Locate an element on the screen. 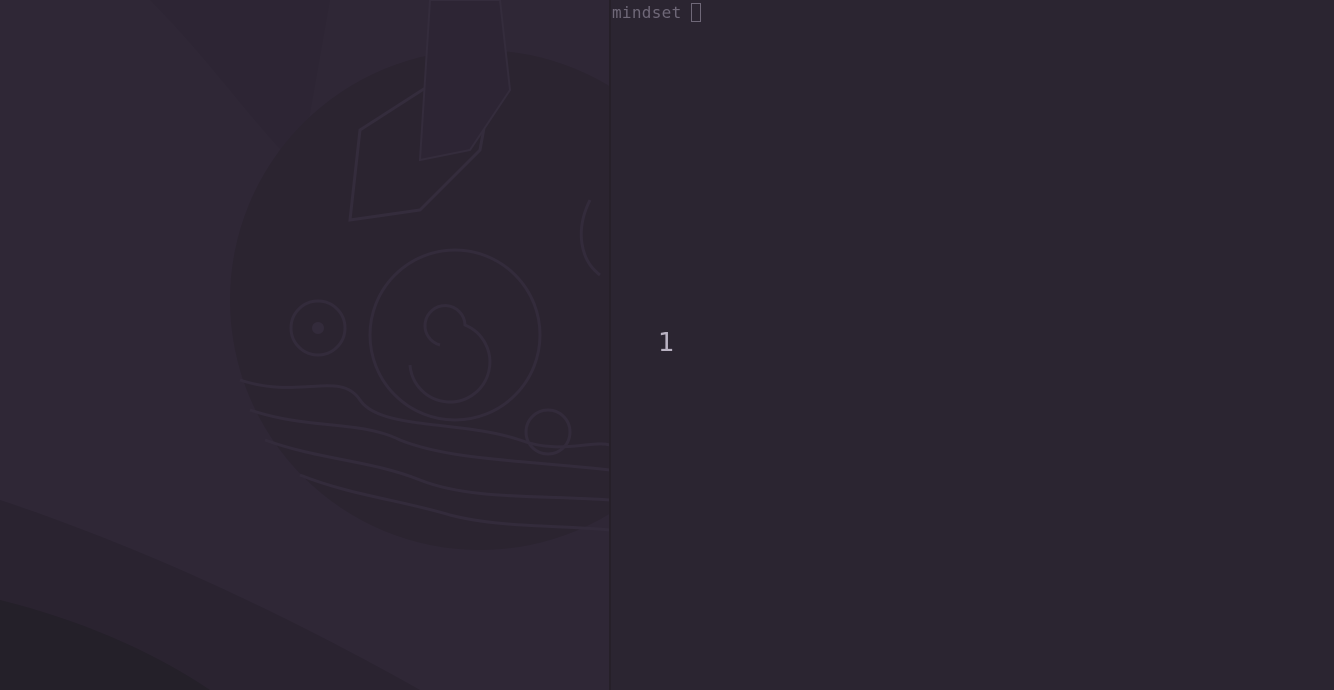 This screenshot has width=1334, height=690. terminal-prompt: mindset is located at coordinates (656, 12).